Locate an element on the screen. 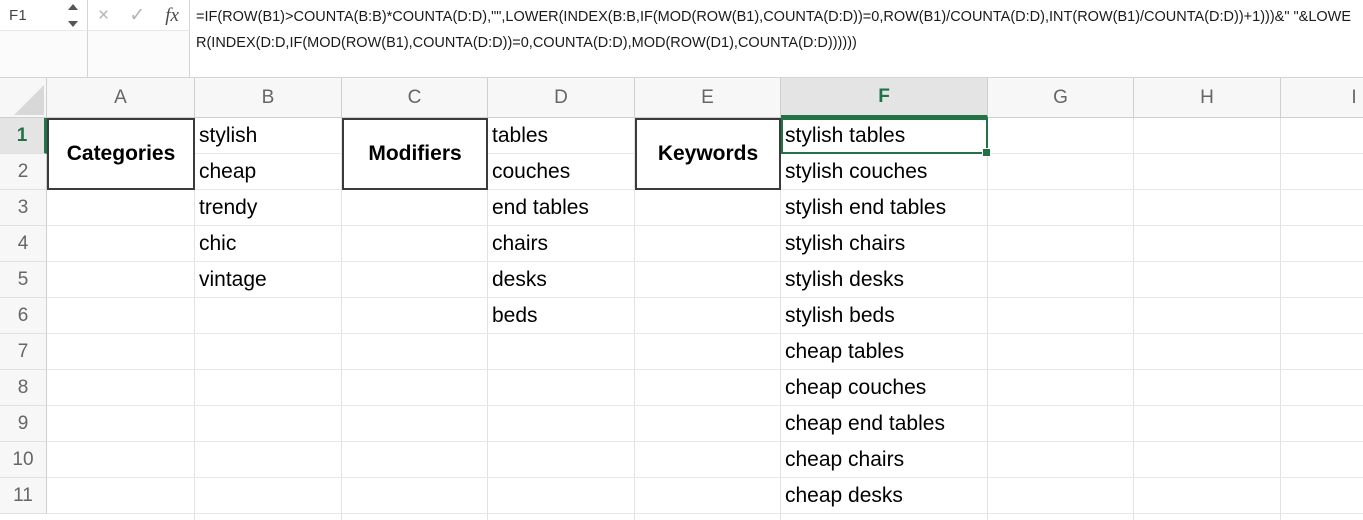  formula-bar-buttons-filler is located at coordinates (139, 54).